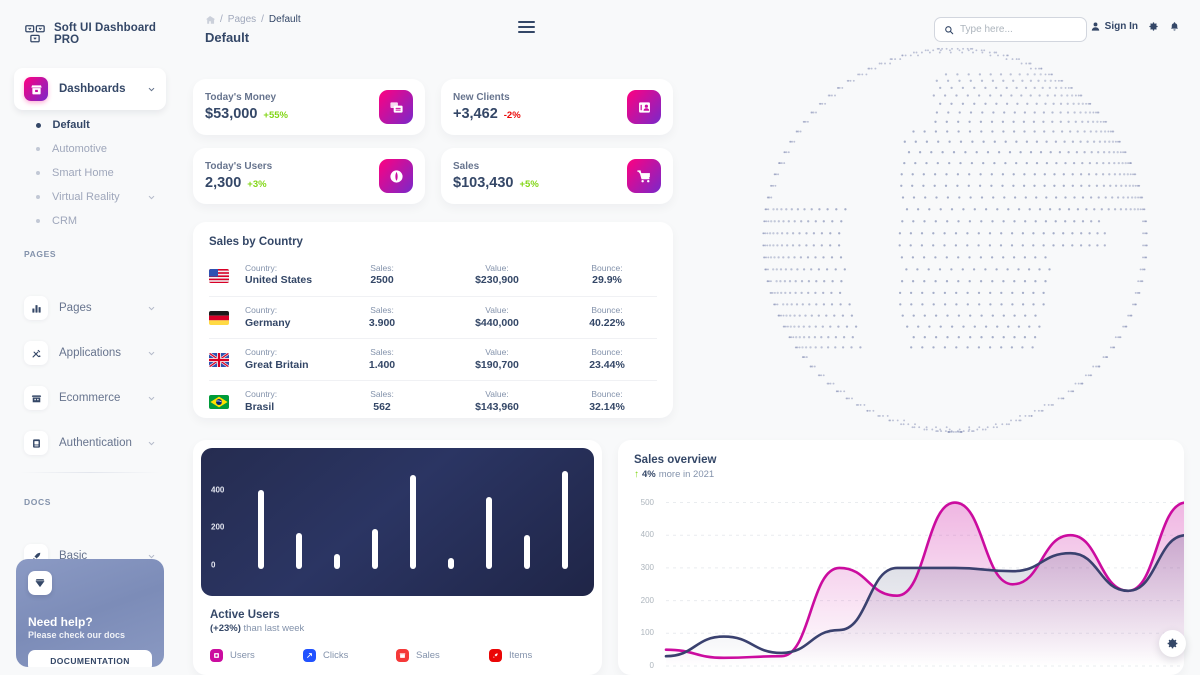 The image size is (1200, 675). Describe the element at coordinates (475, 114) in the screenshot. I see `stat-value: +3,462` at that location.